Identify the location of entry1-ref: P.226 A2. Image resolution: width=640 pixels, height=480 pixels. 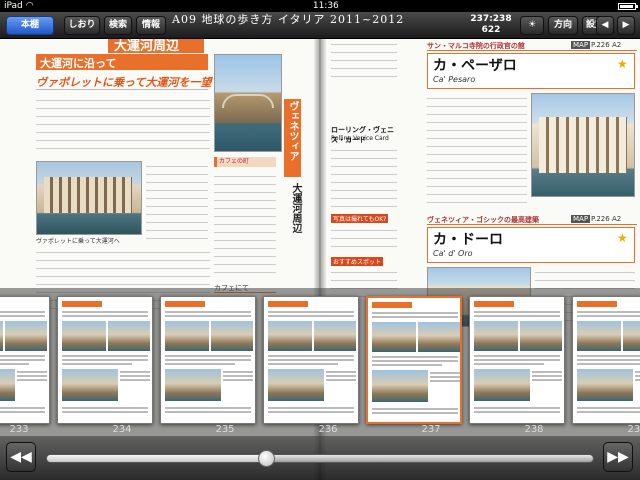
(606, 45).